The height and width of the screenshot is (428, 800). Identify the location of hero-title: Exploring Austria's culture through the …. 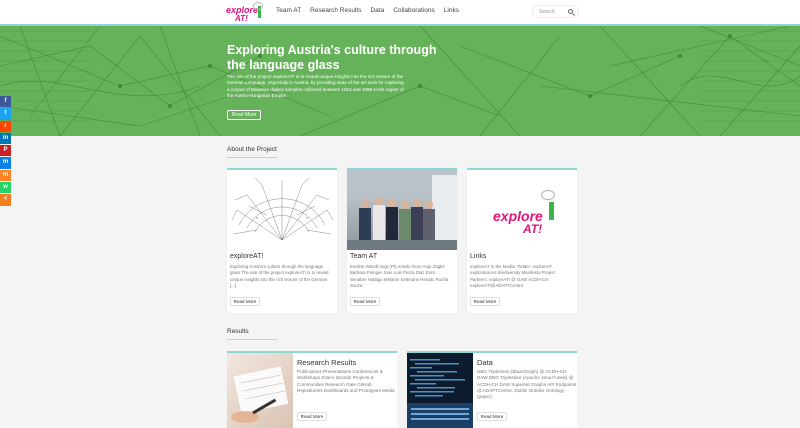
(332, 57).